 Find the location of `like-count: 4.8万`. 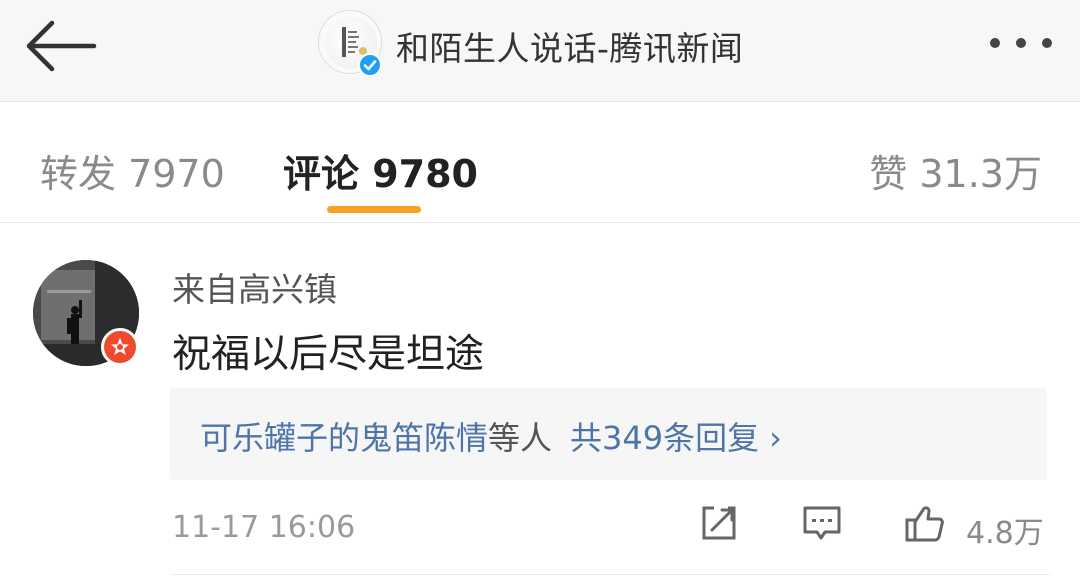

like-count: 4.8万 is located at coordinates (1005, 533).